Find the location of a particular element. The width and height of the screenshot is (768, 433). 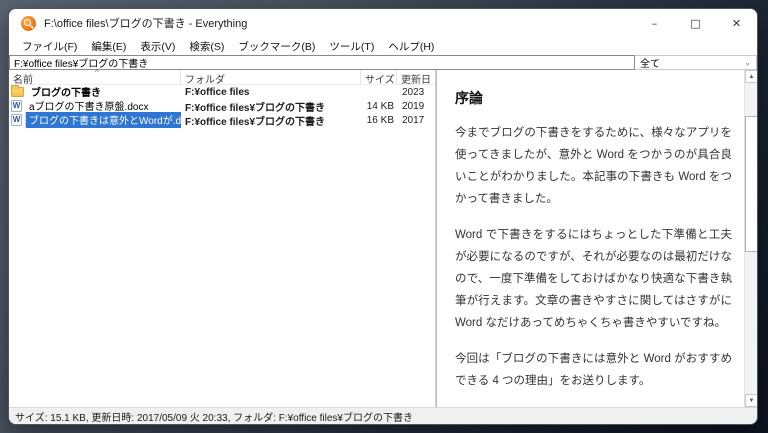

filter-dropdown: 全て ⌄ is located at coordinates (696, 62).